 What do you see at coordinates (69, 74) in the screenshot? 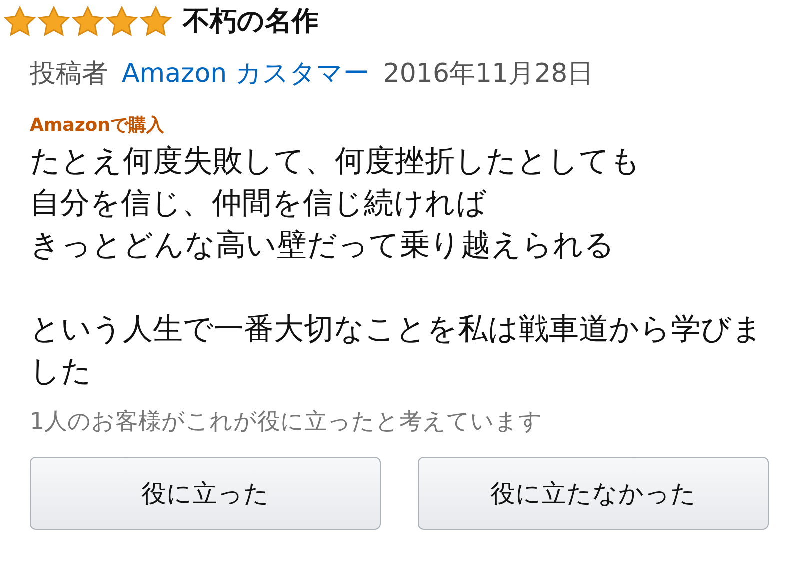
I see `byline-label: 投稿者` at bounding box center [69, 74].